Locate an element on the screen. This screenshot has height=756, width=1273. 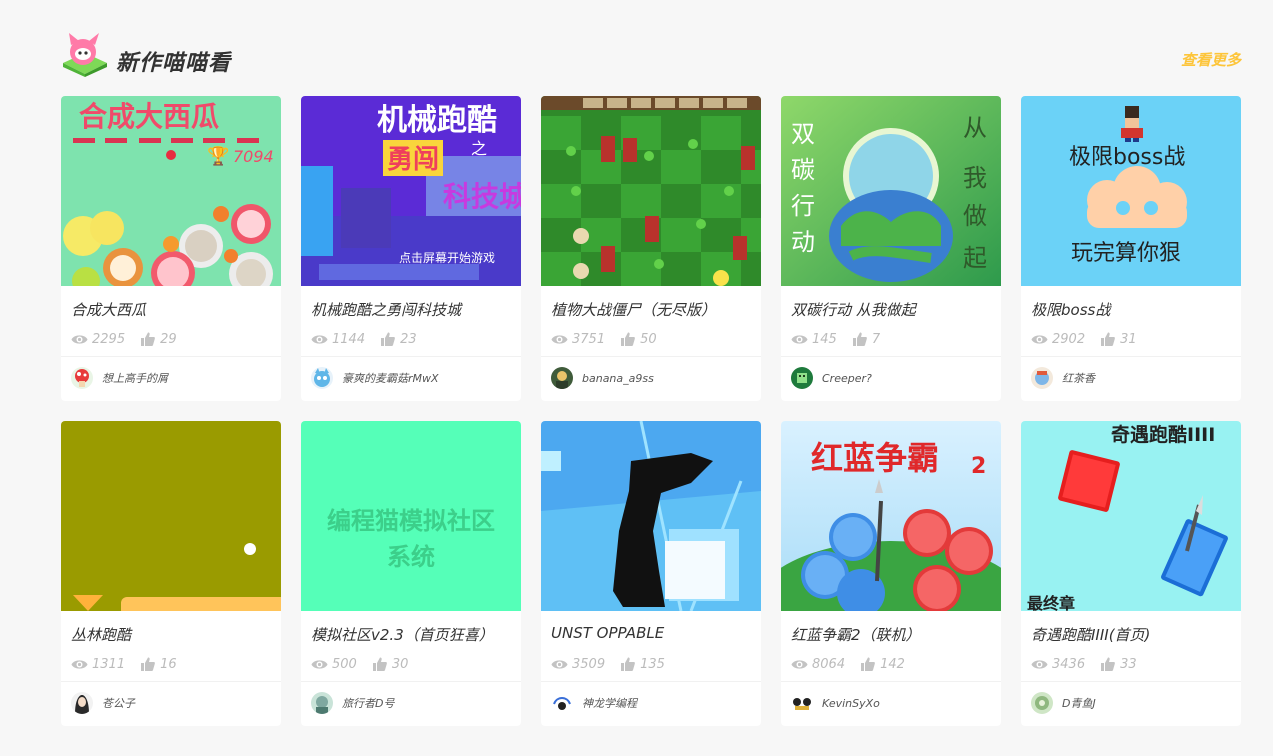
svg-text: 合成大西瓜 is located at coordinates (149, 116).